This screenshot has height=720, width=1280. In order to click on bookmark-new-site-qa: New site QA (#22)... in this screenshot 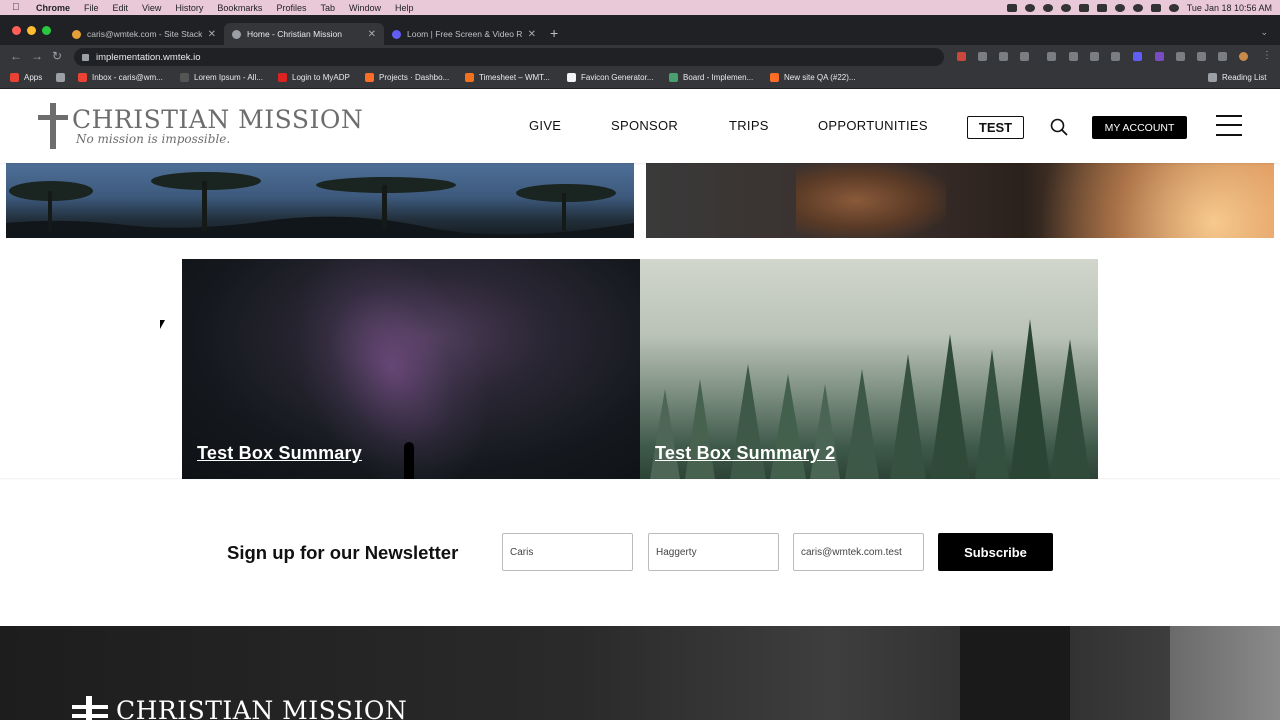, I will do `click(813, 77)`.